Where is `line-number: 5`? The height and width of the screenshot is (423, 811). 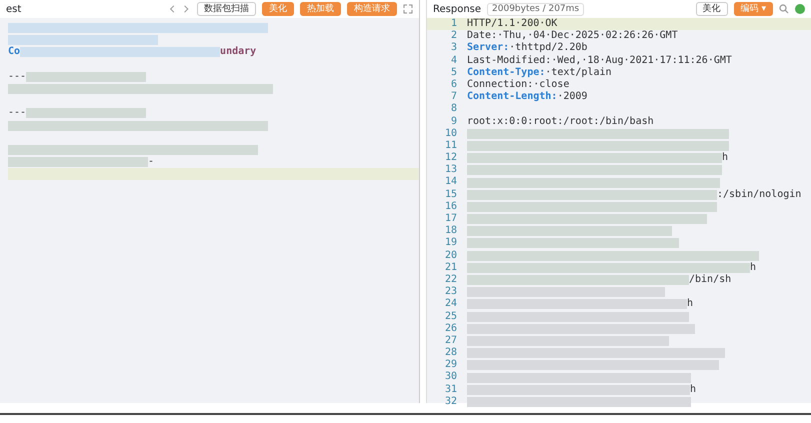 line-number: 5 is located at coordinates (454, 72).